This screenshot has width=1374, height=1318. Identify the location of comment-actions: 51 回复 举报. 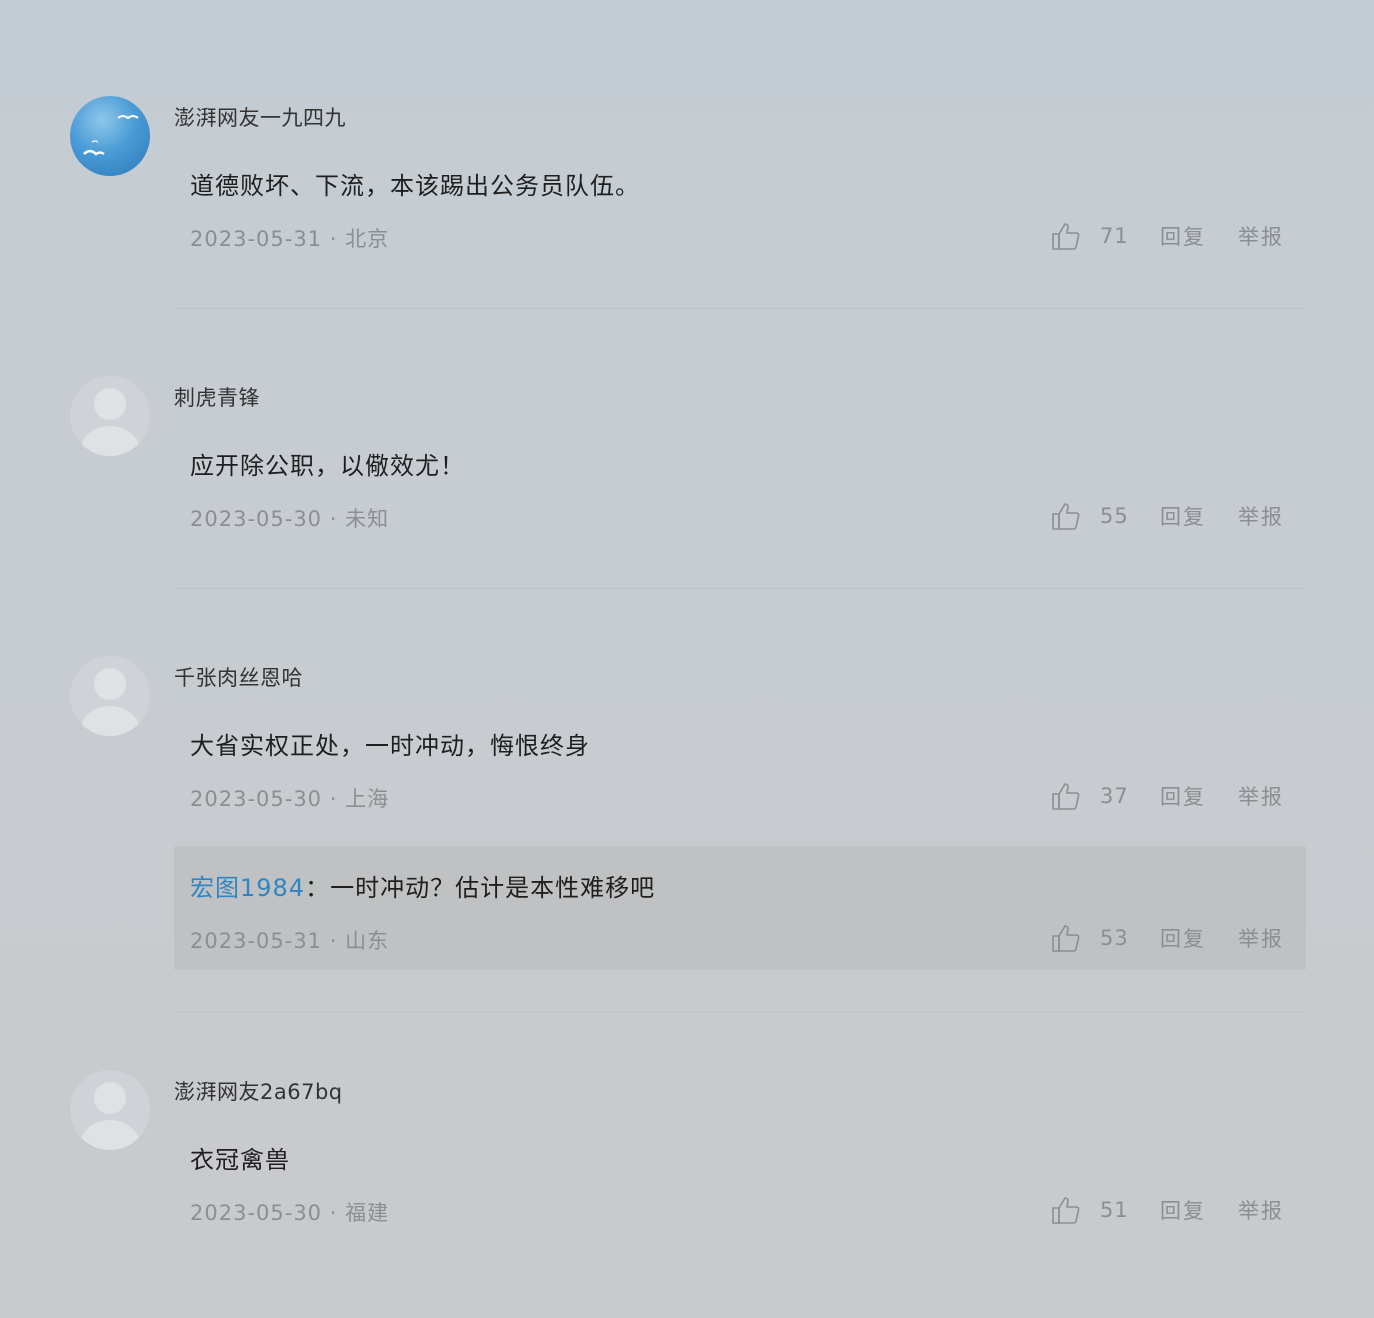
(1167, 1210).